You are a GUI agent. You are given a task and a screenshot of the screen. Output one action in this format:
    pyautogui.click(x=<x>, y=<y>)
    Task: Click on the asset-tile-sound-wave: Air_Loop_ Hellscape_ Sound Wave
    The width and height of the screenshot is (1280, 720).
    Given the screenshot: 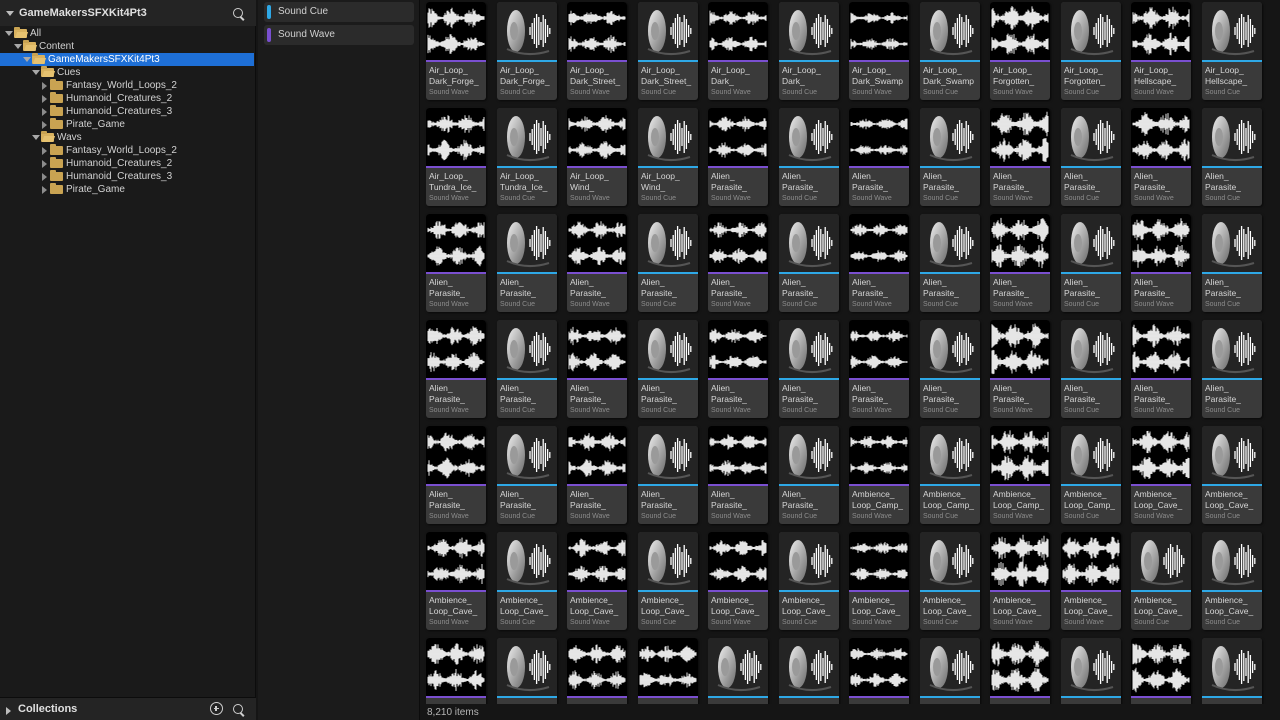 What is the action you would take?
    pyautogui.click(x=1161, y=51)
    